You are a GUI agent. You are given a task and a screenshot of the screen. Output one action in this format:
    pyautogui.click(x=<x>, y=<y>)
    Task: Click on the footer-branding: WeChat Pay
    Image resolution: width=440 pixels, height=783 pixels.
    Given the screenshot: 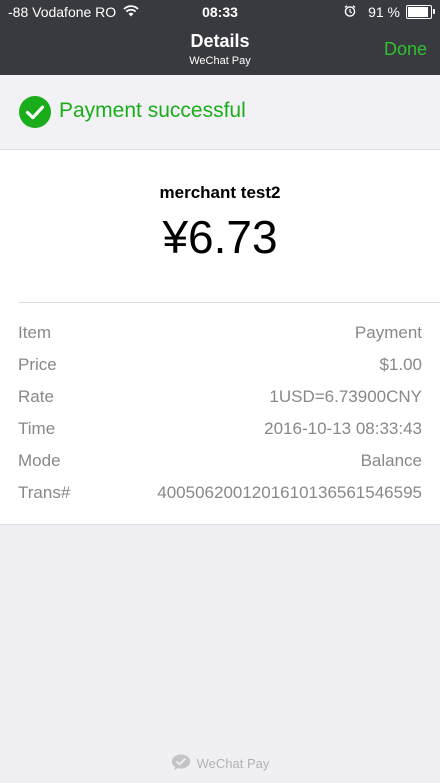 What is the action you would take?
    pyautogui.click(x=220, y=763)
    